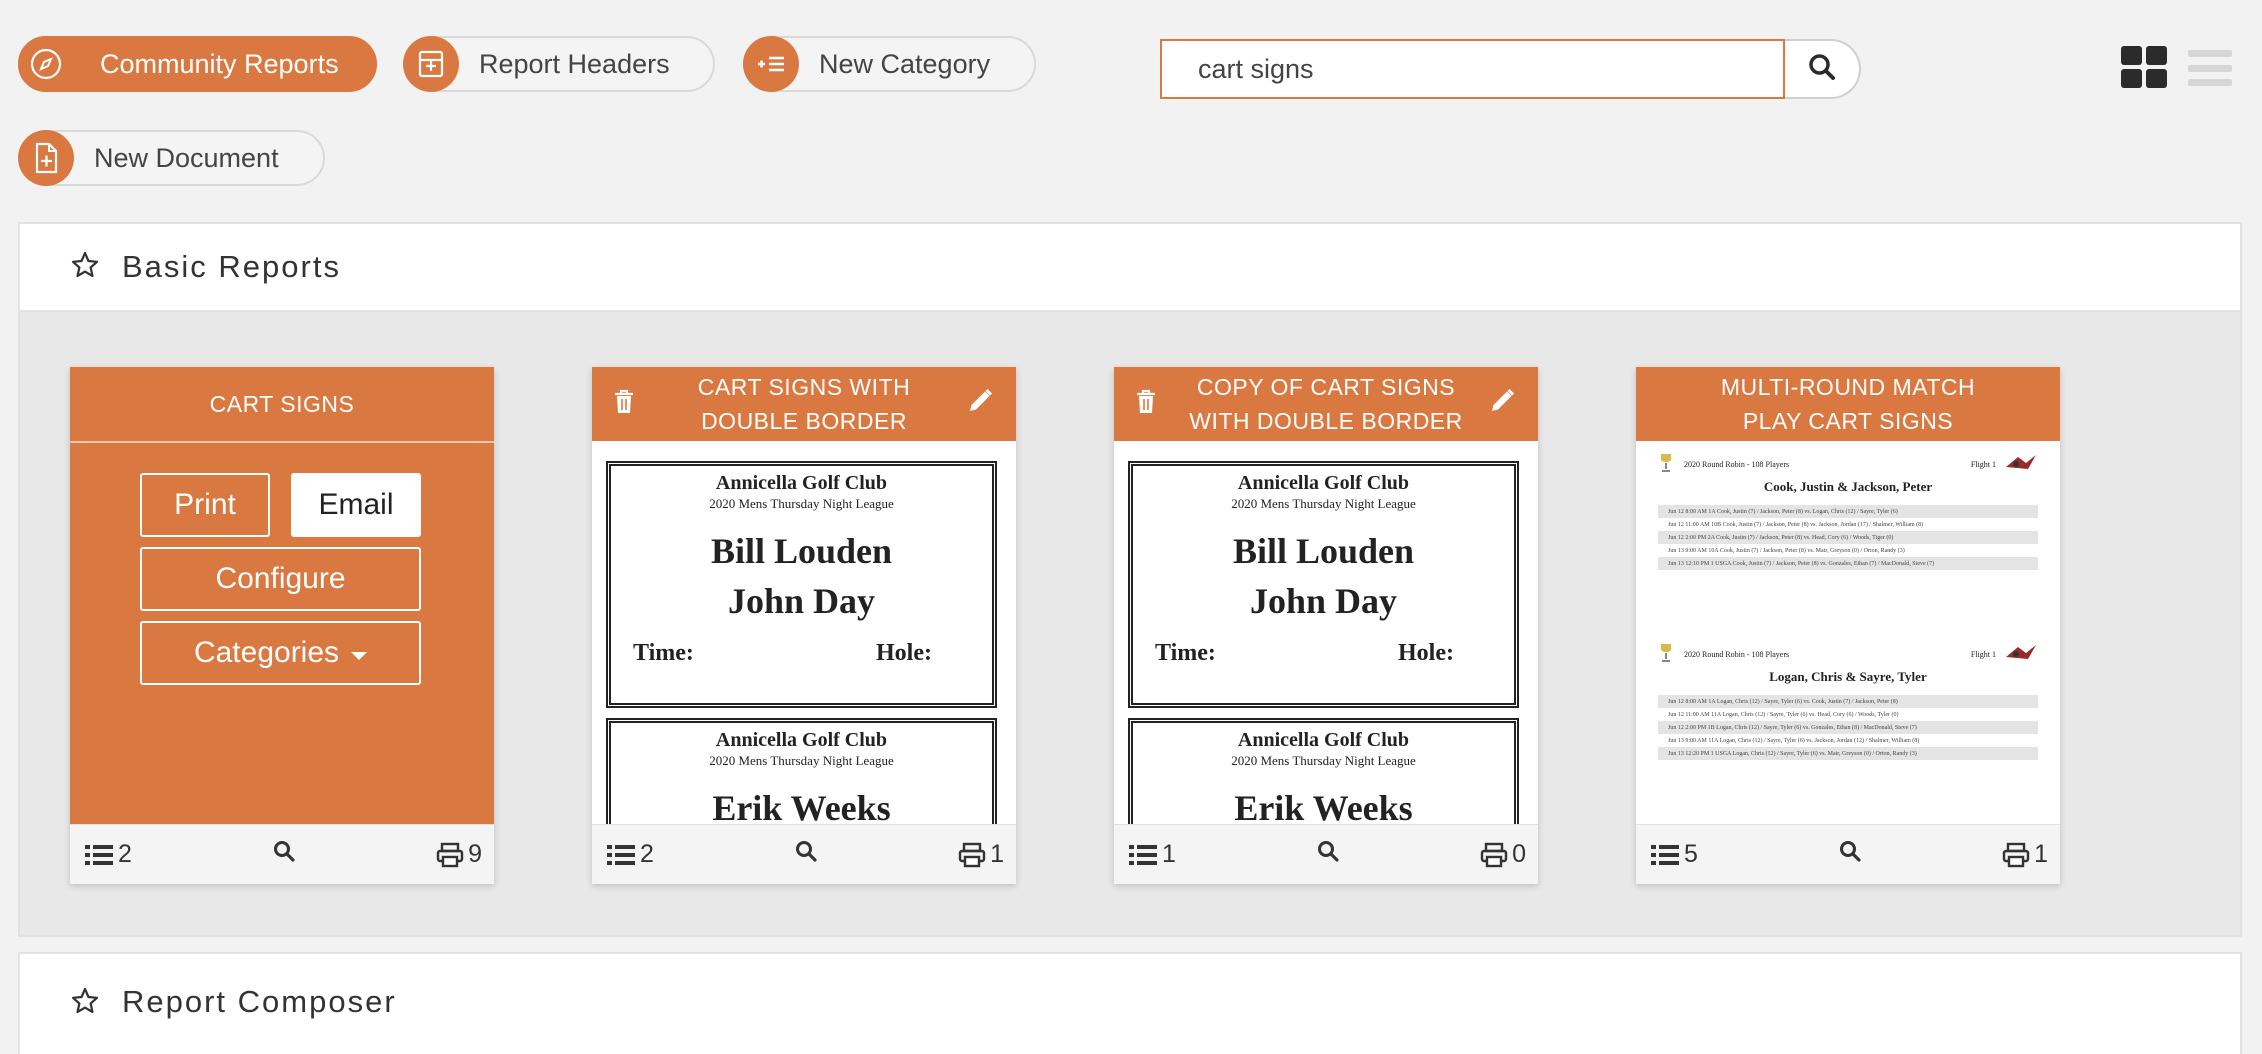  What do you see at coordinates (801, 551) in the screenshot?
I see `player-name: Bill Louden` at bounding box center [801, 551].